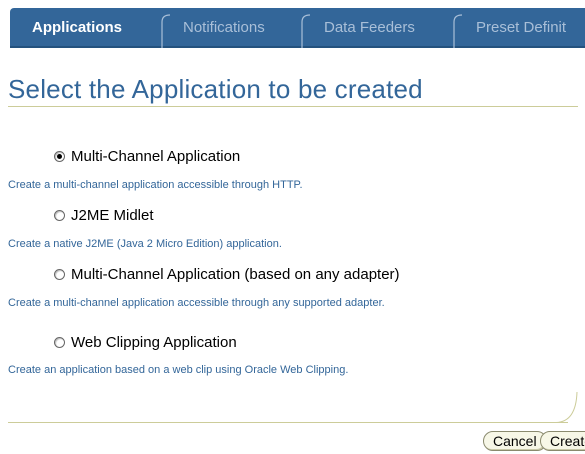 This screenshot has height=454, width=585. What do you see at coordinates (156, 156) in the screenshot?
I see `option-label: Multi-Channel Application` at bounding box center [156, 156].